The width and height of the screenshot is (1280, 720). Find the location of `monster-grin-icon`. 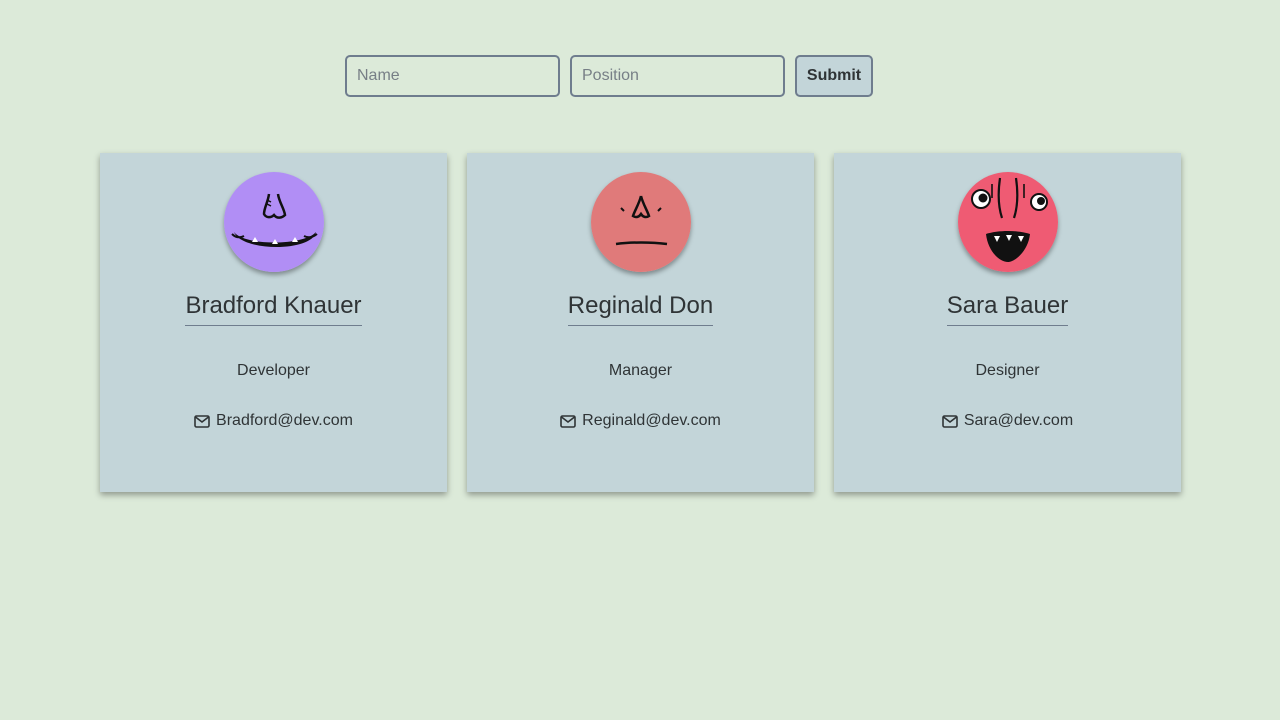

monster-grin-icon is located at coordinates (273, 222).